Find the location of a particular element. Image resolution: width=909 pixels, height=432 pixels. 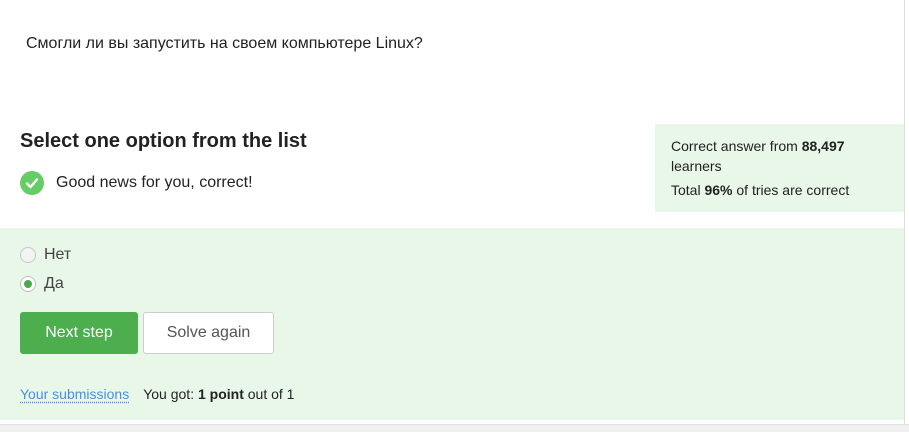

score-value: 1 point is located at coordinates (220, 394).